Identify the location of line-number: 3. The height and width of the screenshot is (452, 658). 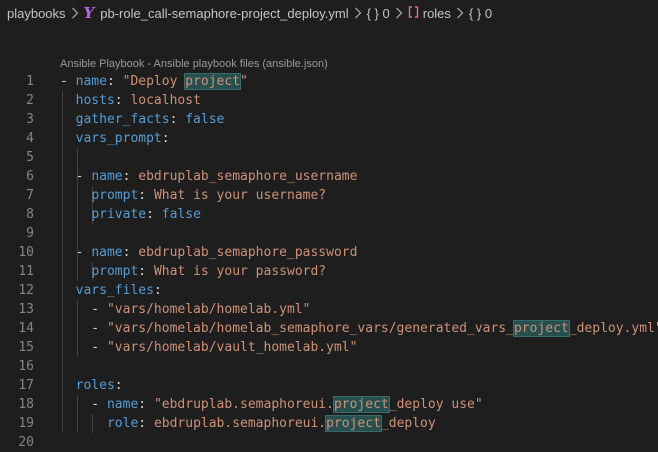
(30, 119).